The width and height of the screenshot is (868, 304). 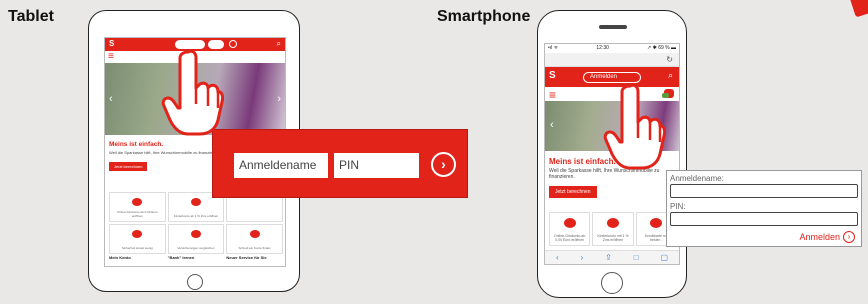 I want to click on bookmarks-icon: □, so click(x=636, y=257).